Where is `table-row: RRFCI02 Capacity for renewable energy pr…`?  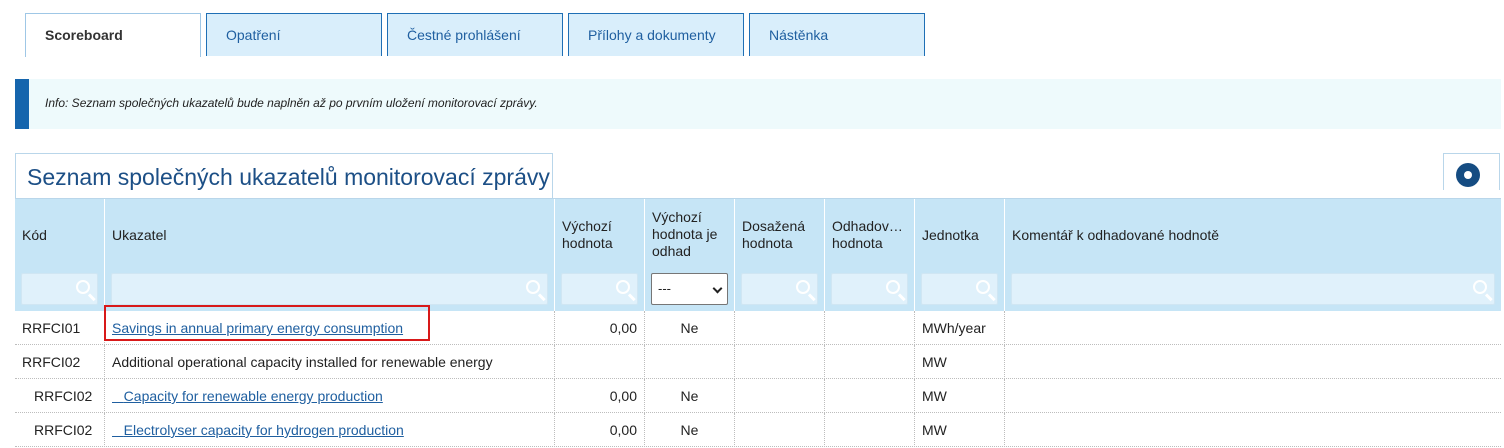
table-row: RRFCI02 Capacity for renewable energy pr… is located at coordinates (758, 396).